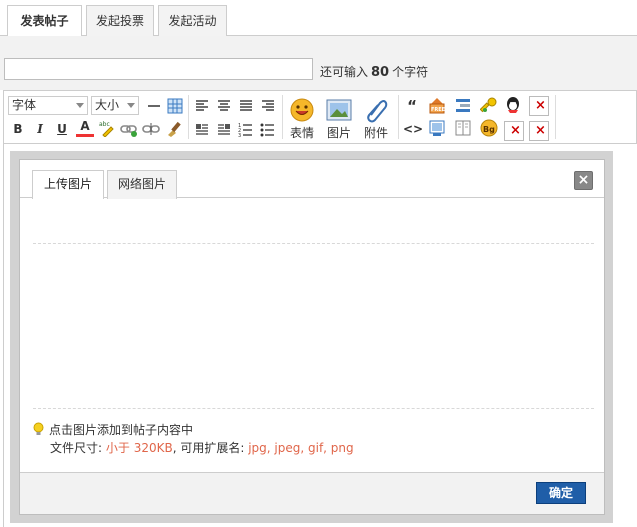 Image resolution: width=637 pixels, height=527 pixels. I want to click on ext-prefix: , 可用扩展名:, so click(208, 448).